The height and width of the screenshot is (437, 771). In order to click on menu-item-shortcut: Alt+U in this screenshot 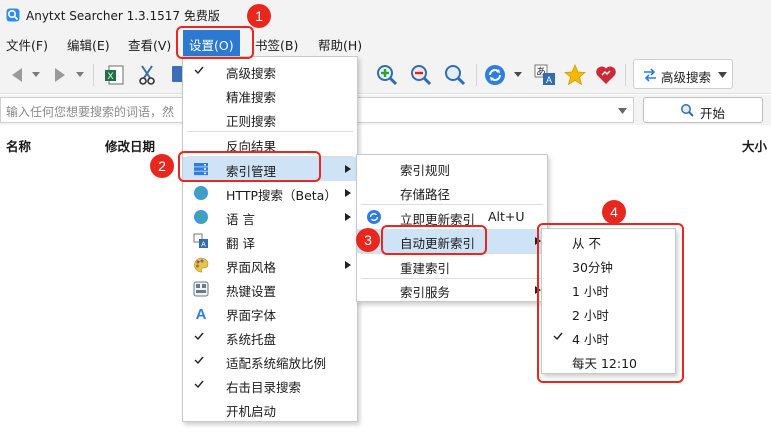, I will do `click(506, 216)`.